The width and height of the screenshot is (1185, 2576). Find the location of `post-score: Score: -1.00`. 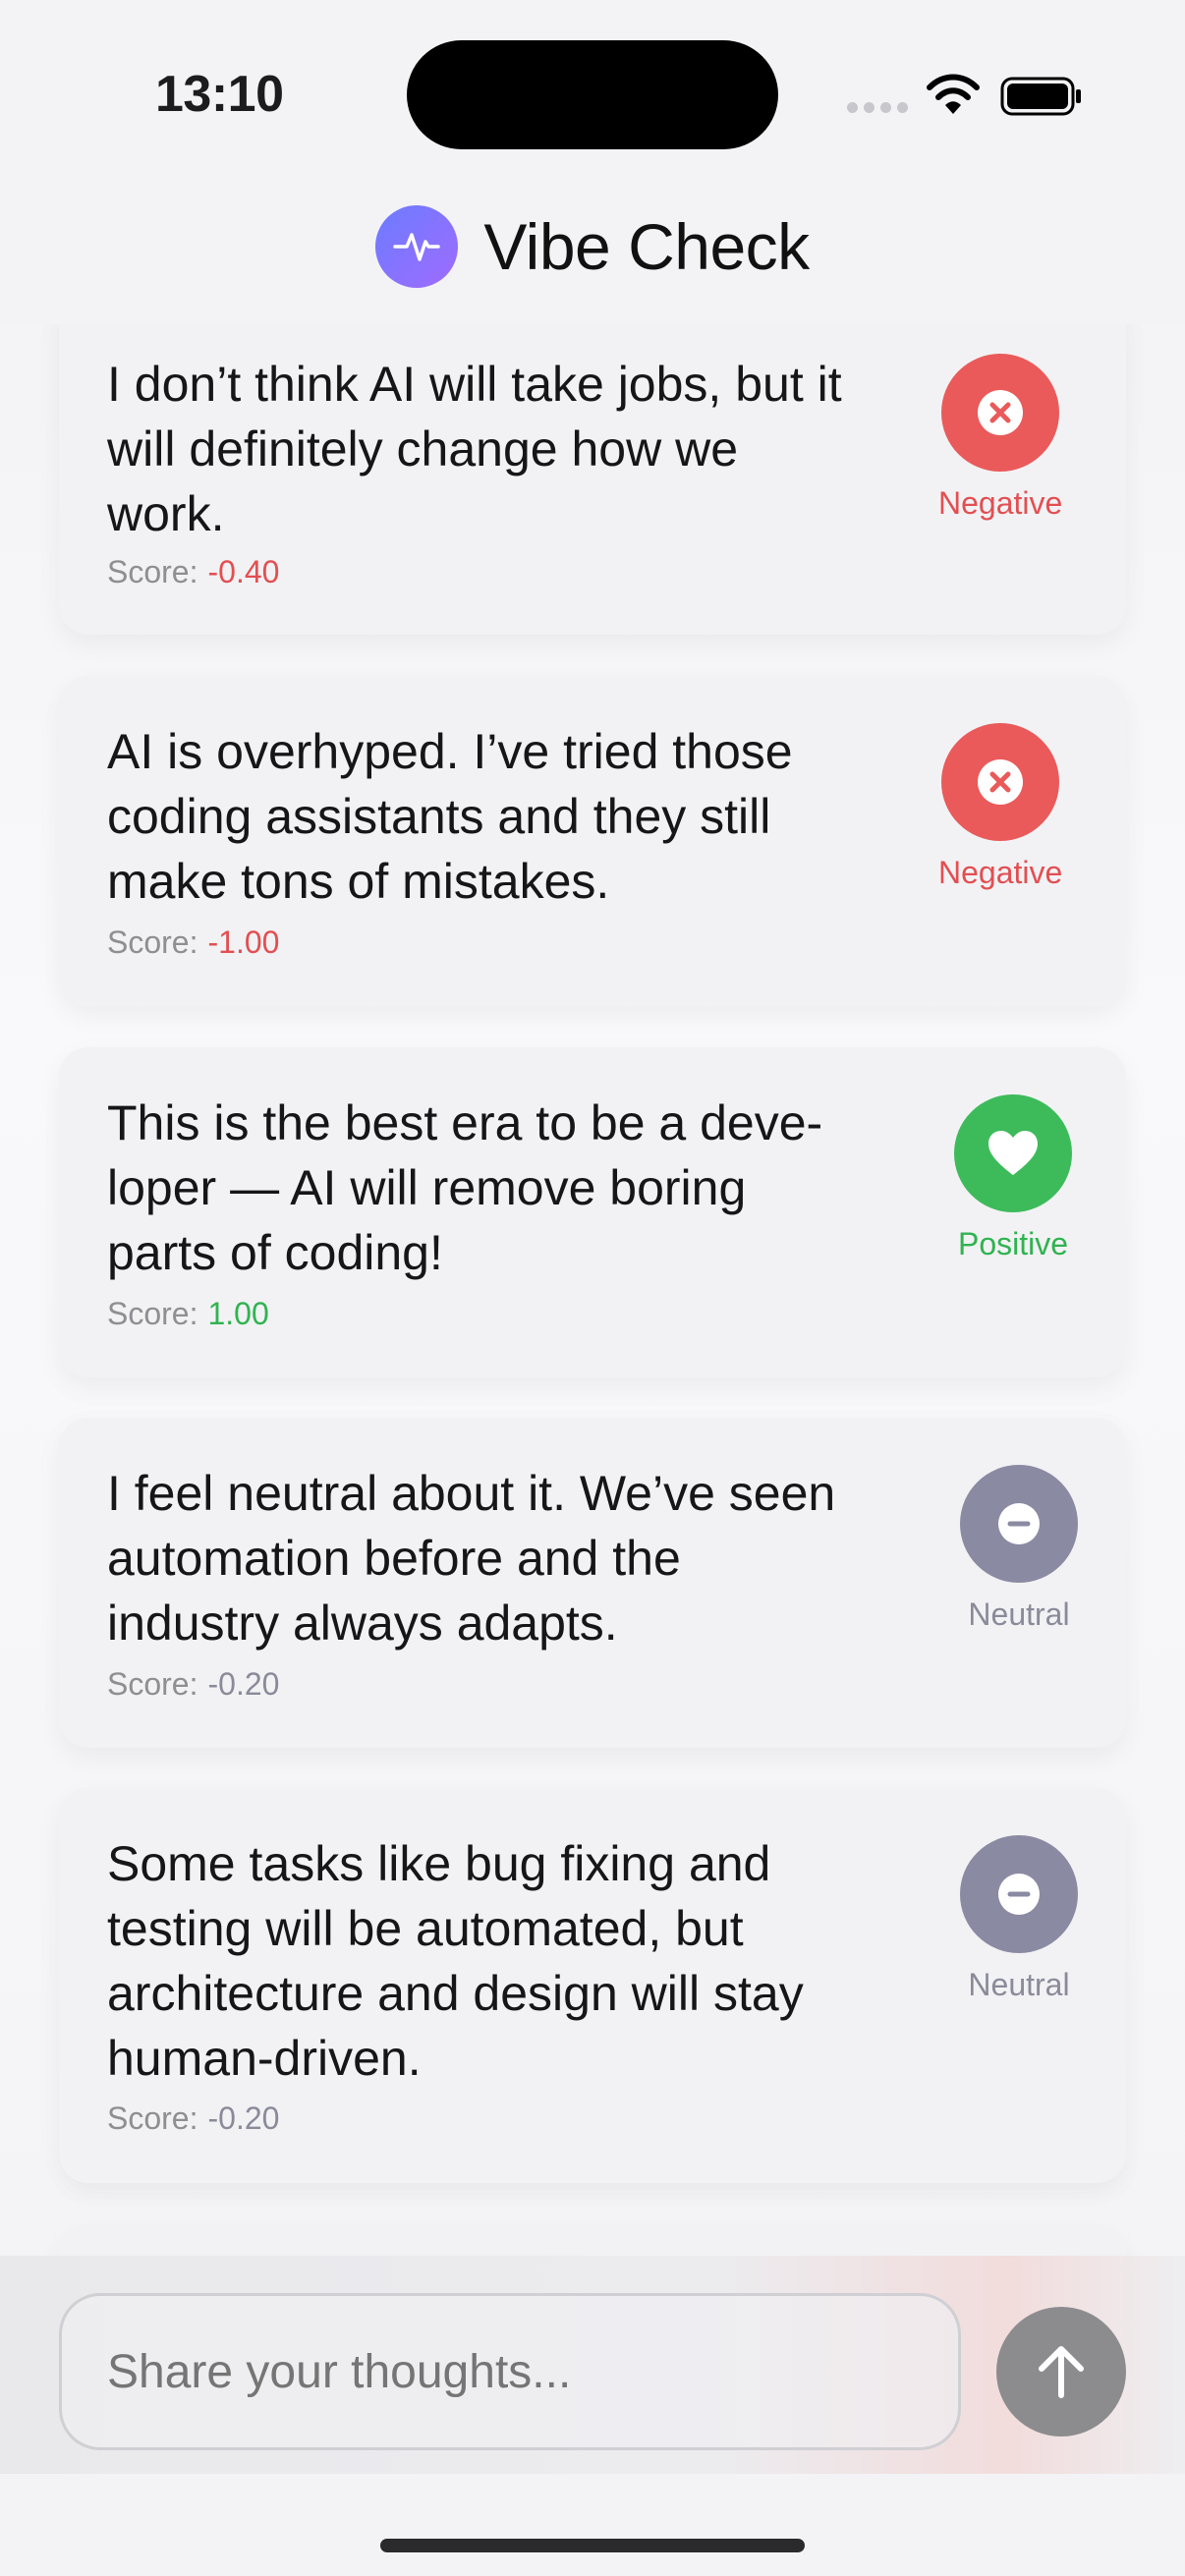

post-score: Score: -1.00 is located at coordinates (193, 942).